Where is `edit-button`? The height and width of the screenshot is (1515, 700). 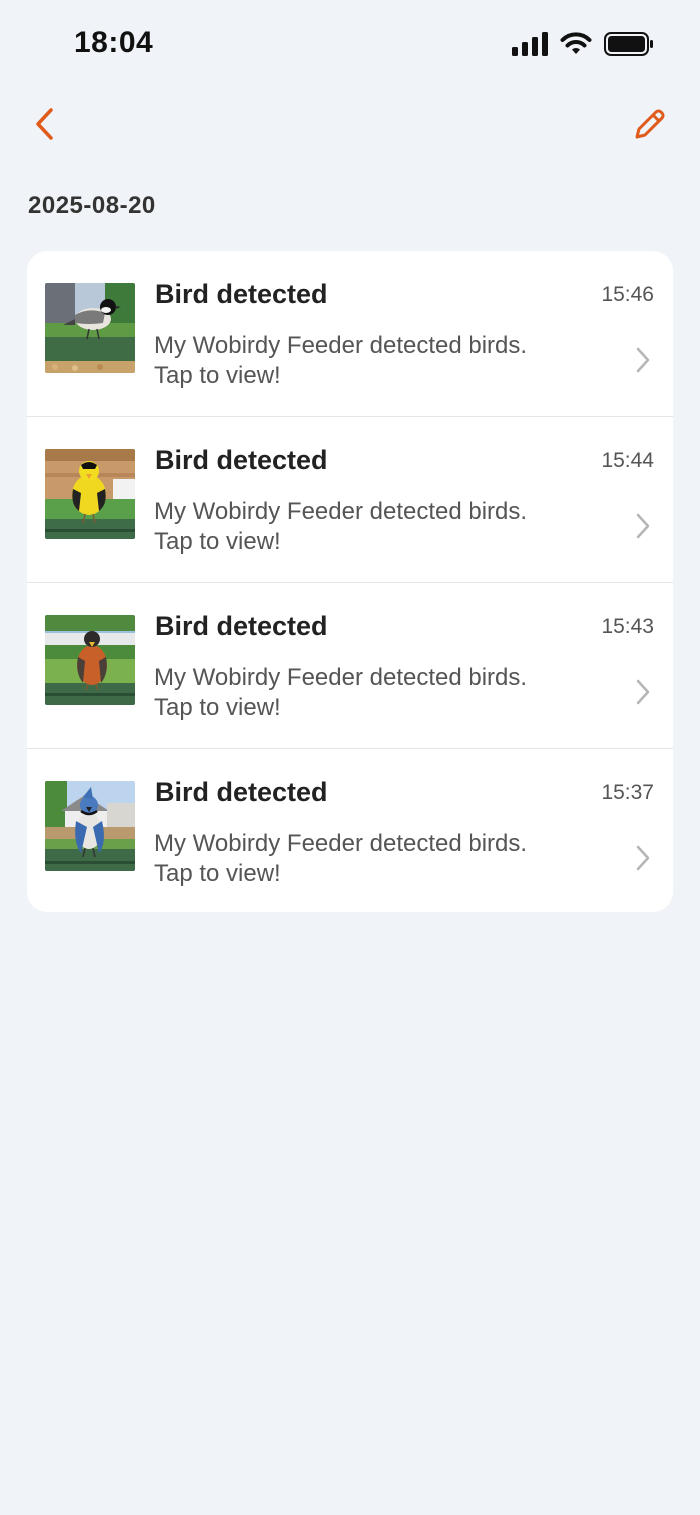 edit-button is located at coordinates (650, 124).